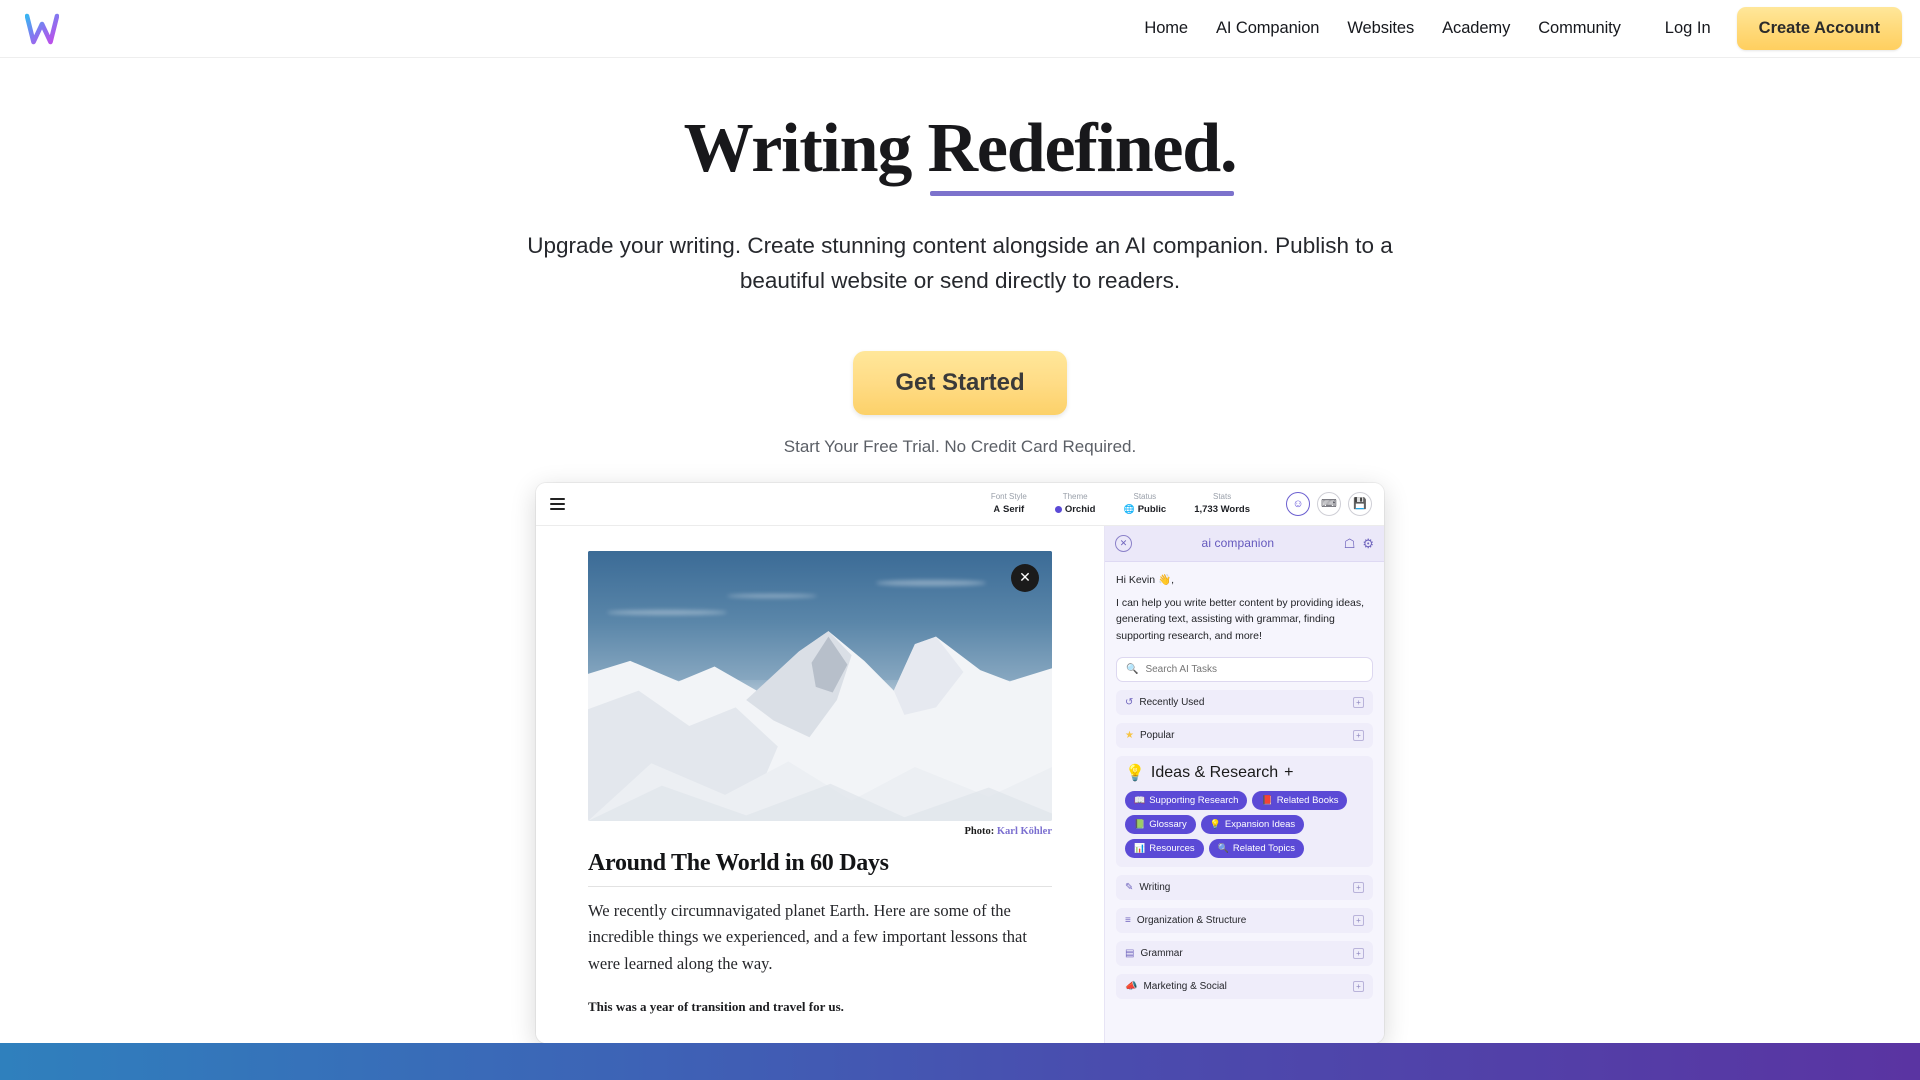 The width and height of the screenshot is (1920, 1080). What do you see at coordinates (1129, 702) in the screenshot?
I see `history-icon: ↺` at bounding box center [1129, 702].